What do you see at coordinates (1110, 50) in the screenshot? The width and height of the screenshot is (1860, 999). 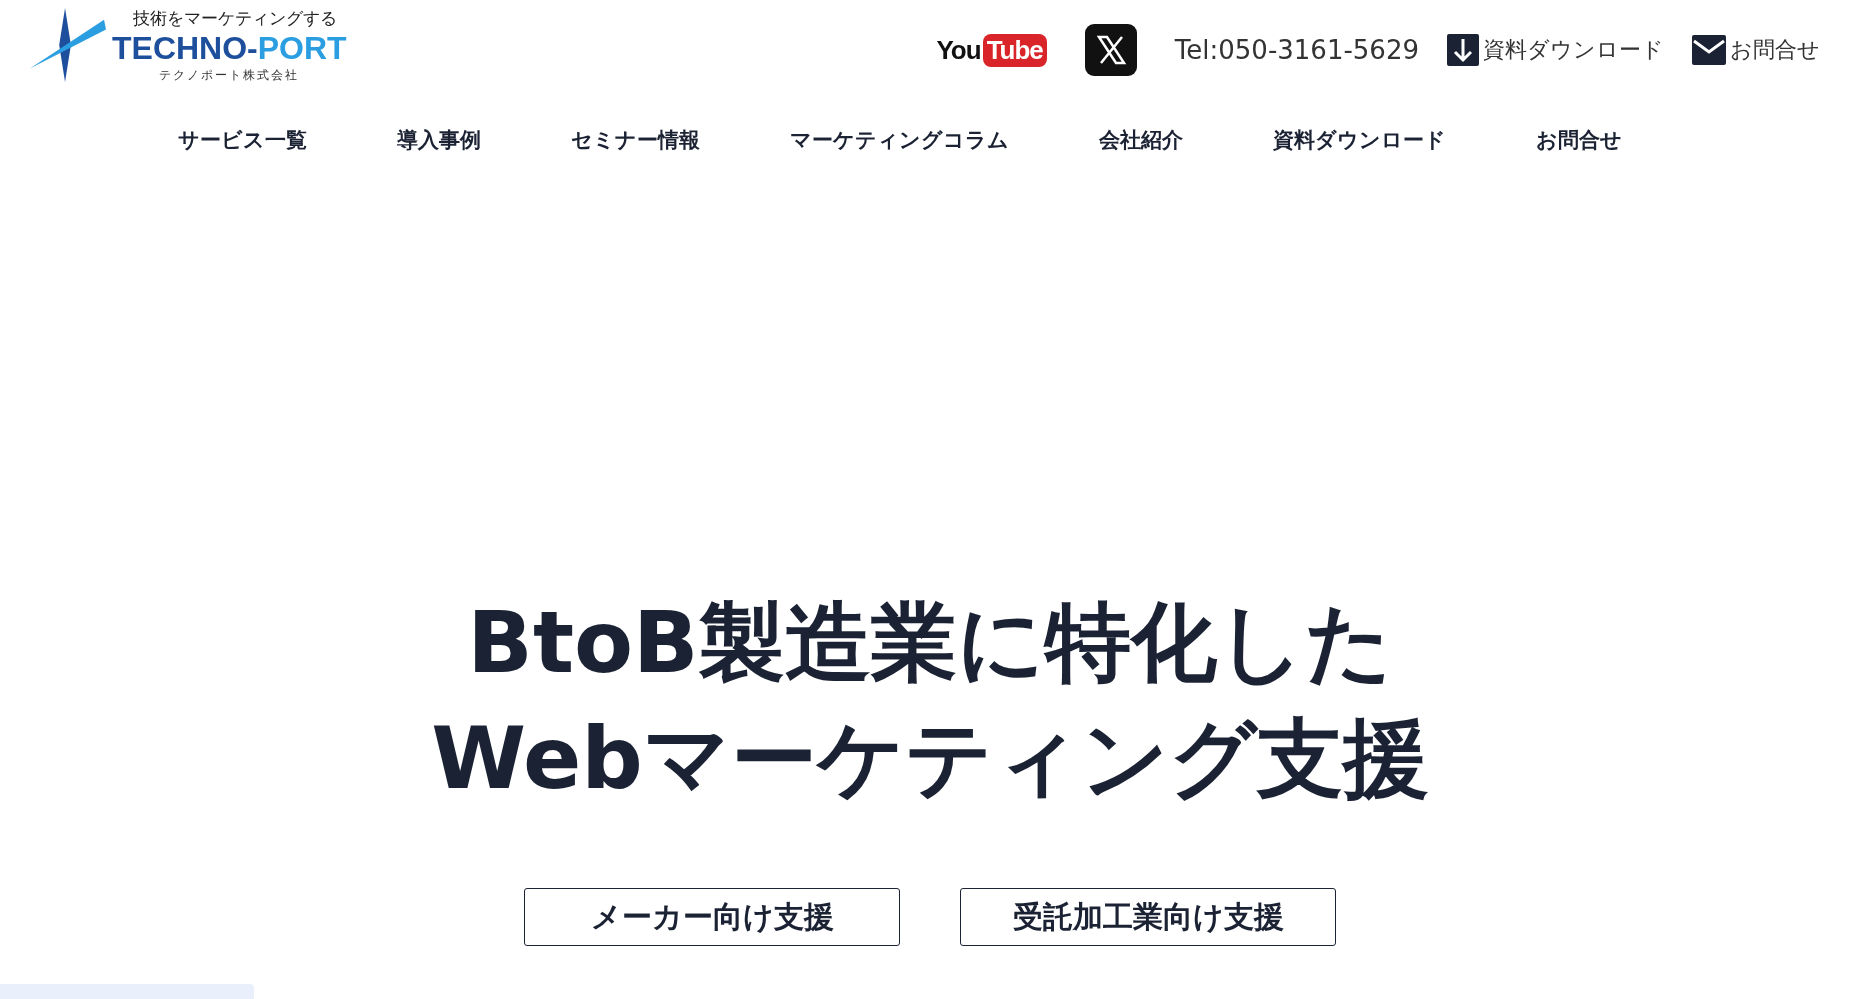 I see `x-logo-icon` at bounding box center [1110, 50].